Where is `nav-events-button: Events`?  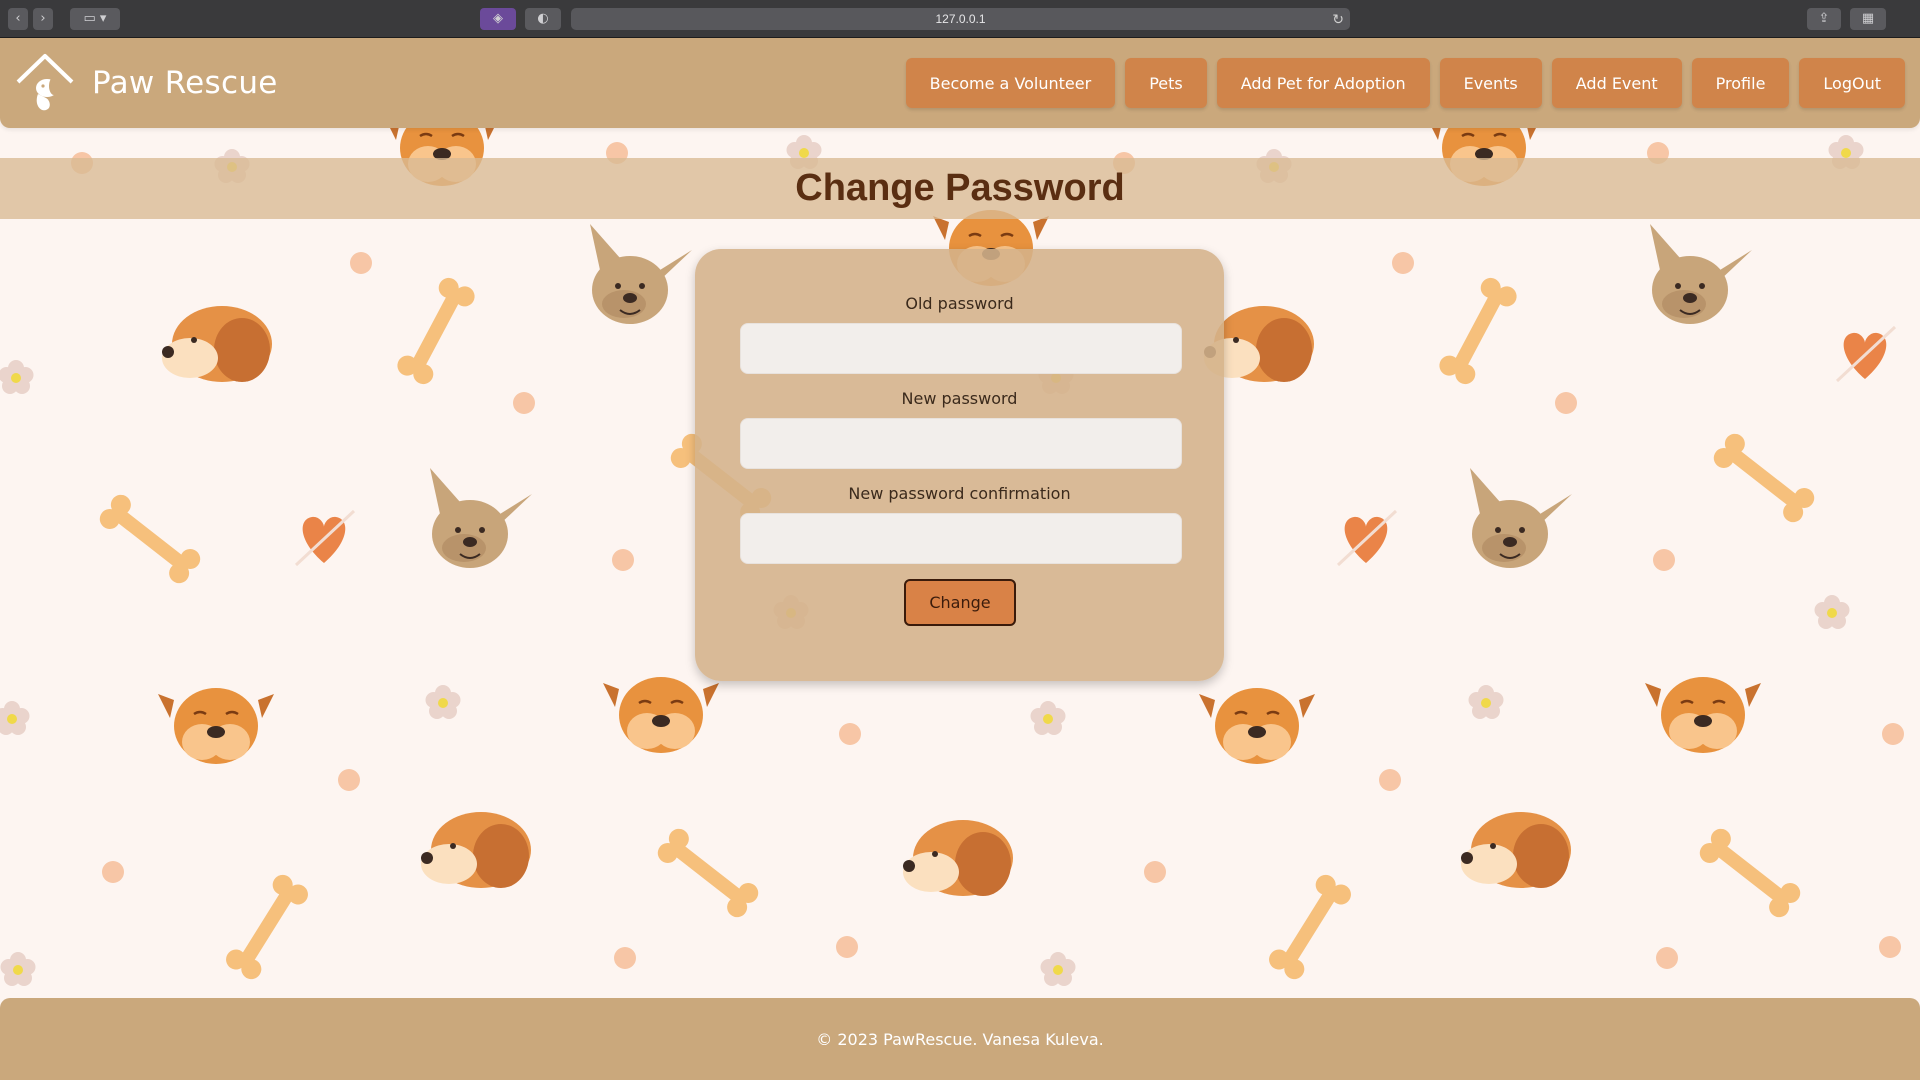 nav-events-button: Events is located at coordinates (1490, 83).